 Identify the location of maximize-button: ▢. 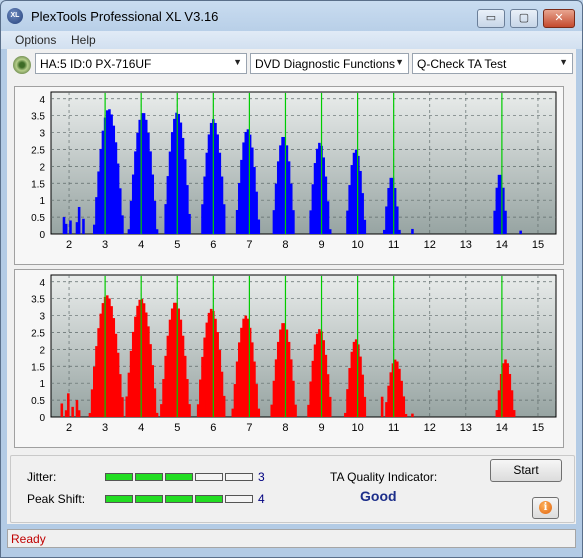
(524, 18).